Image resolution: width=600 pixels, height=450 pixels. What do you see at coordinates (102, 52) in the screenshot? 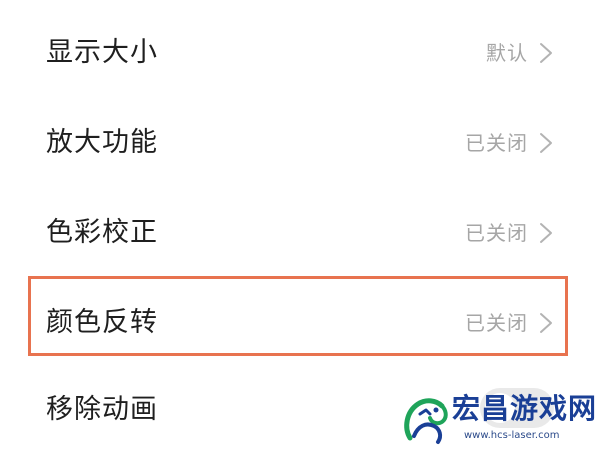
I see `setting-label: 显示大小` at bounding box center [102, 52].